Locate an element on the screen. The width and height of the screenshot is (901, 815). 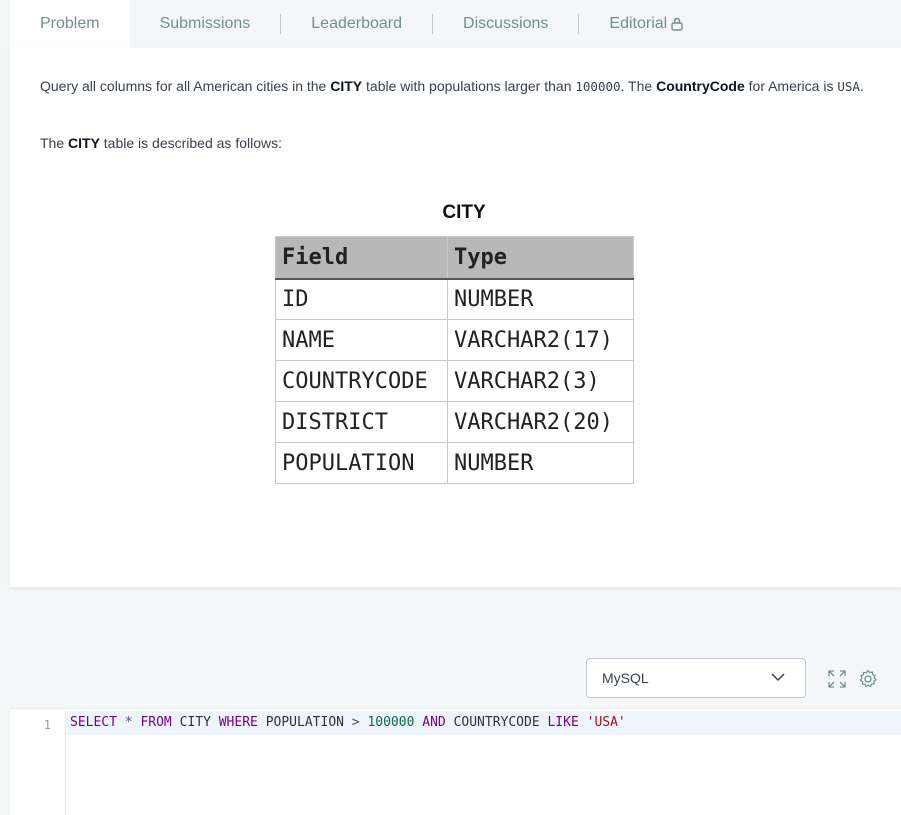
tab-problem: Problem is located at coordinates (70, 24).